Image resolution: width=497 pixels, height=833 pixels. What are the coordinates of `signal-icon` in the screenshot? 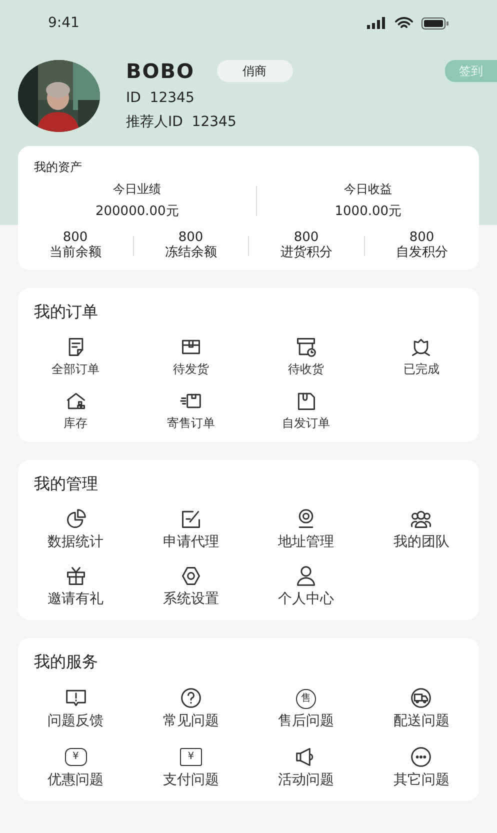 It's located at (377, 23).